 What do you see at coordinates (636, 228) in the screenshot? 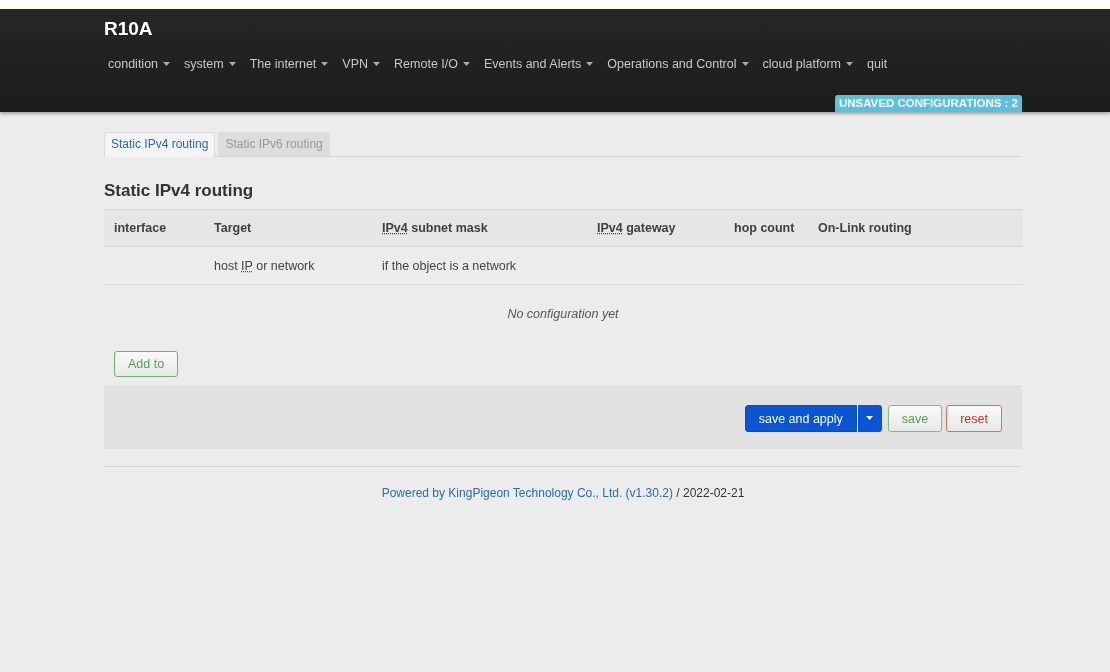
I see `column-header: IPv4 gateway` at bounding box center [636, 228].